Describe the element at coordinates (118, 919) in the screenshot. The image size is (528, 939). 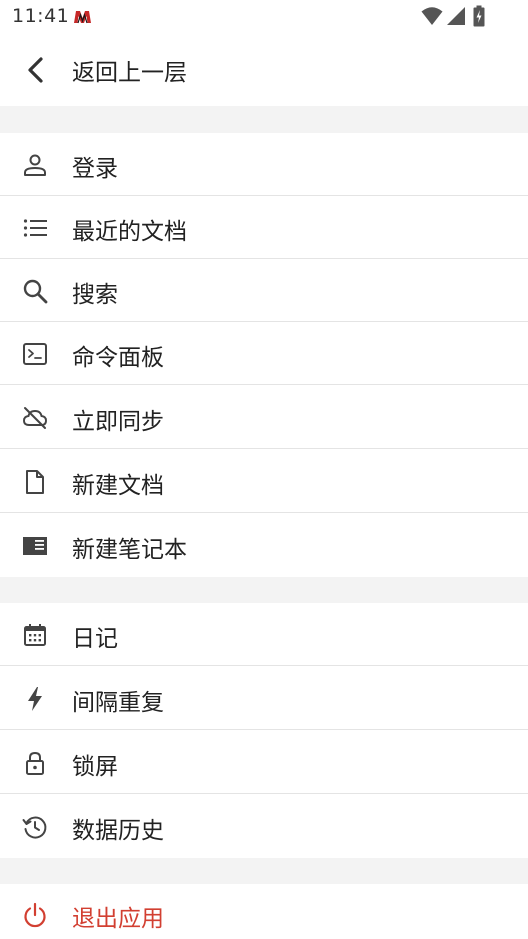
I see `menu-label-exit-app: 退出应用` at that location.